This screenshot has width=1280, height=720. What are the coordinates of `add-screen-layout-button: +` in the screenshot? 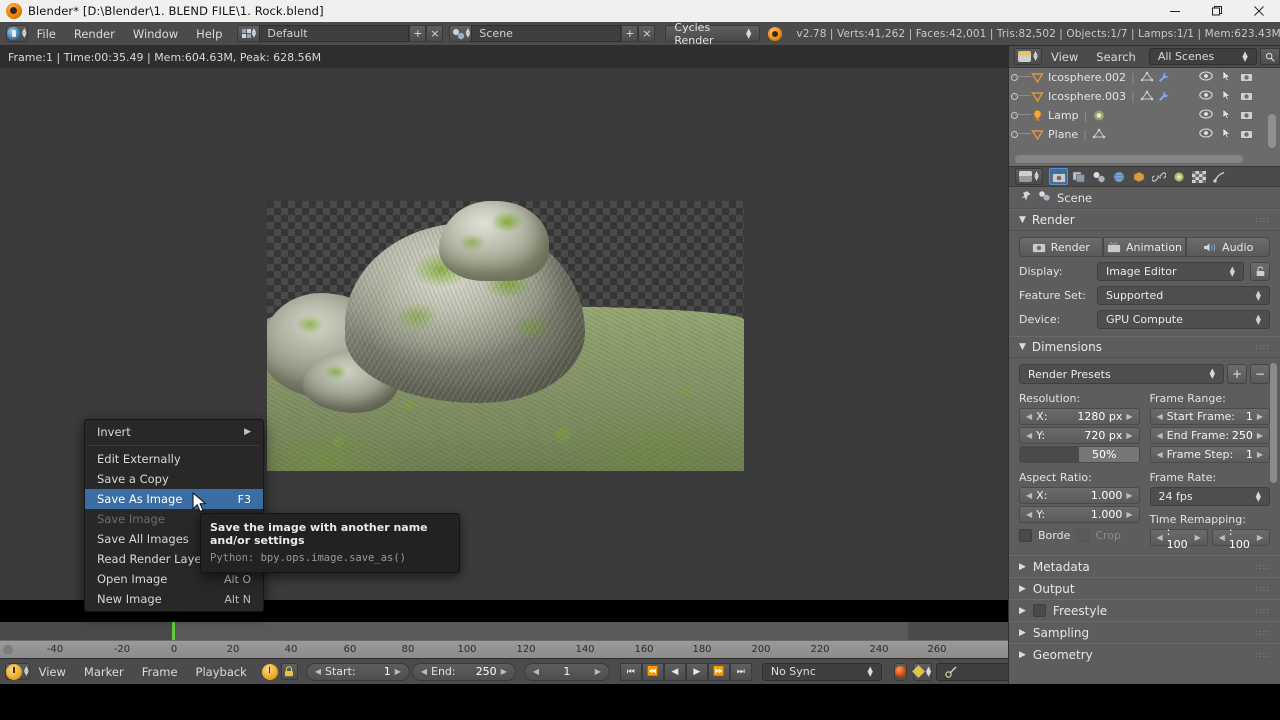 It's located at (418, 33).